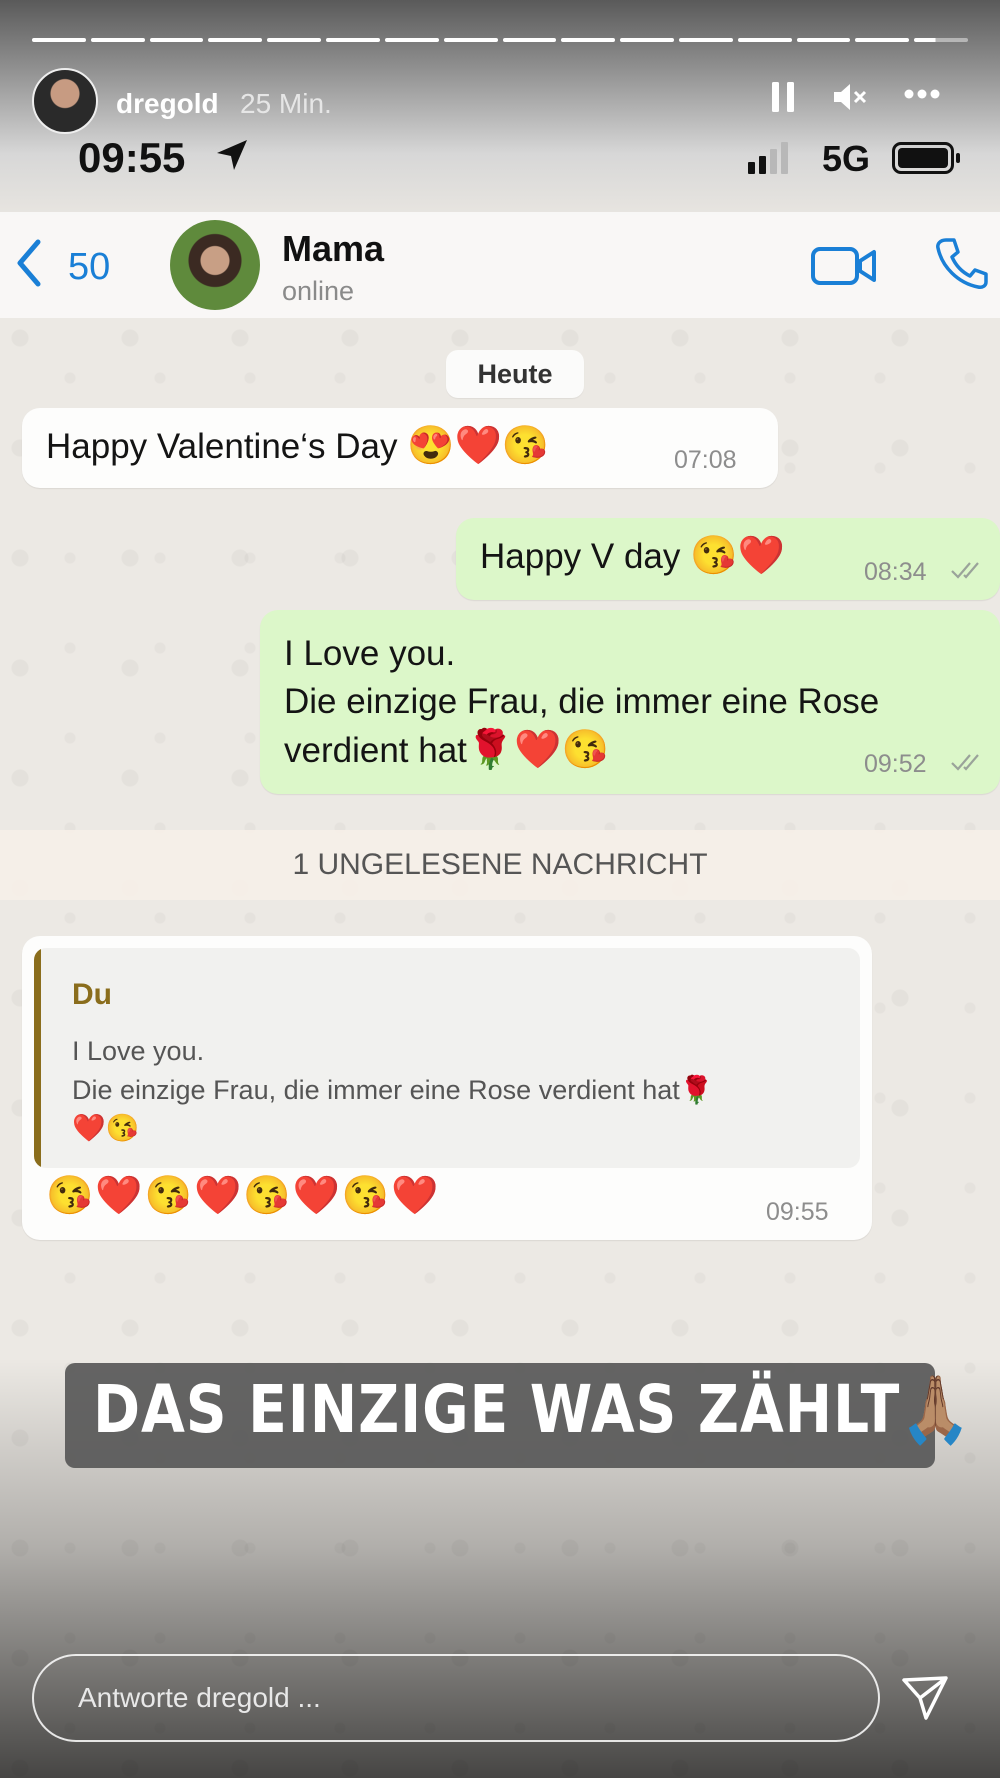 Image resolution: width=1000 pixels, height=1778 pixels. What do you see at coordinates (89, 267) in the screenshot?
I see `back-unread-count: 50` at bounding box center [89, 267].